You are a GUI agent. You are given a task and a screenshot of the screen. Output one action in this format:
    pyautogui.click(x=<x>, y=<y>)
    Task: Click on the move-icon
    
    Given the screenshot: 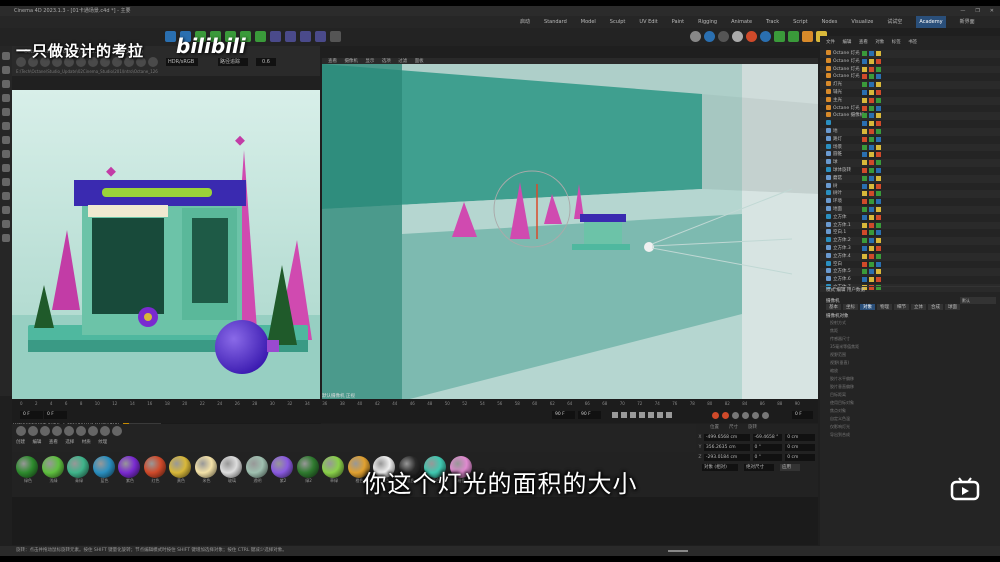 What is the action you would take?
    pyautogui.click(x=170, y=36)
    